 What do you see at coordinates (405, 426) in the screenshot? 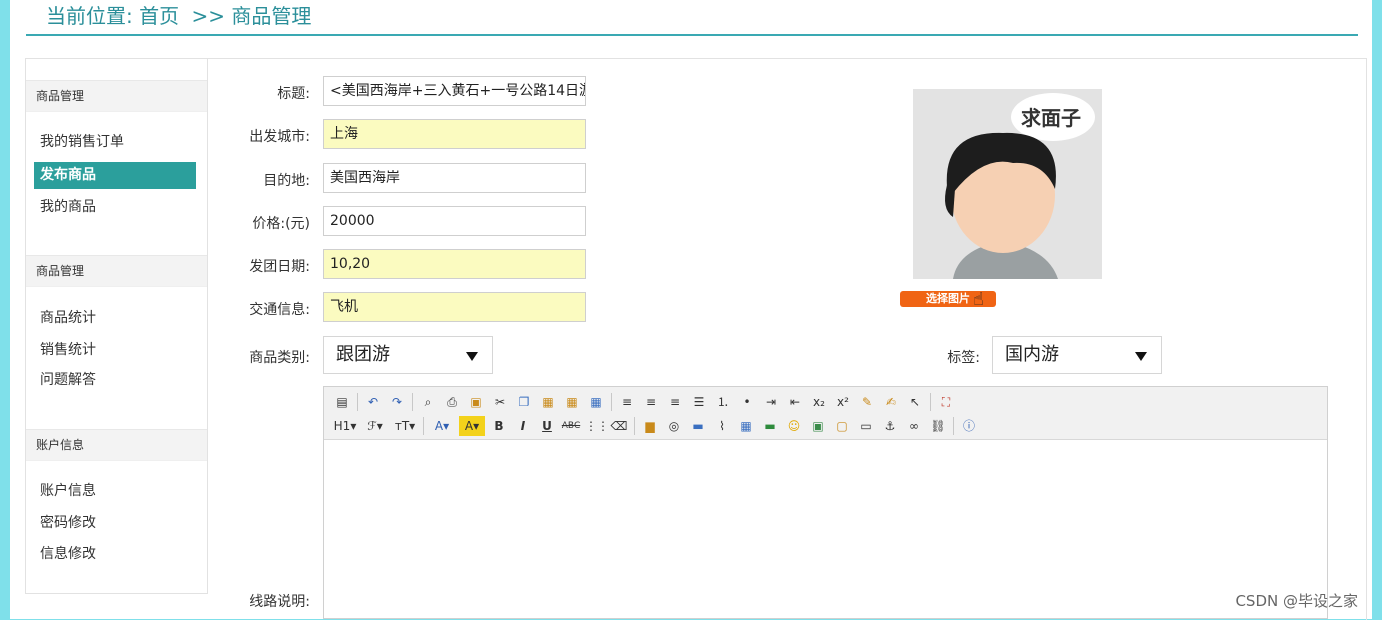
I see `font-size-icon: ᴛT▾` at bounding box center [405, 426].